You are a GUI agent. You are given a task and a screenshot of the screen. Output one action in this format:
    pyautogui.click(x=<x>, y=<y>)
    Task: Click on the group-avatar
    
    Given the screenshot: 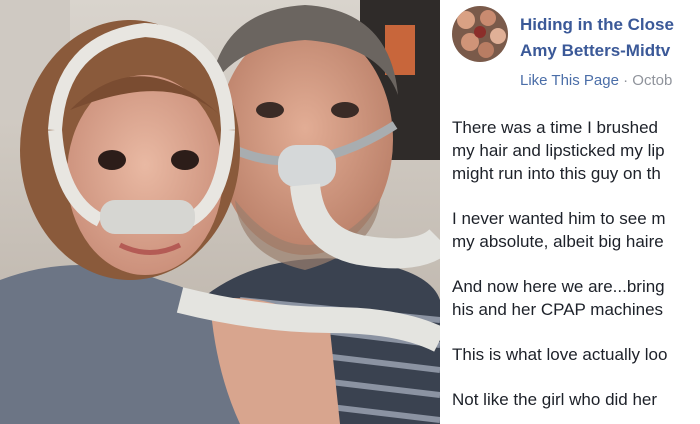 What is the action you would take?
    pyautogui.click(x=480, y=34)
    